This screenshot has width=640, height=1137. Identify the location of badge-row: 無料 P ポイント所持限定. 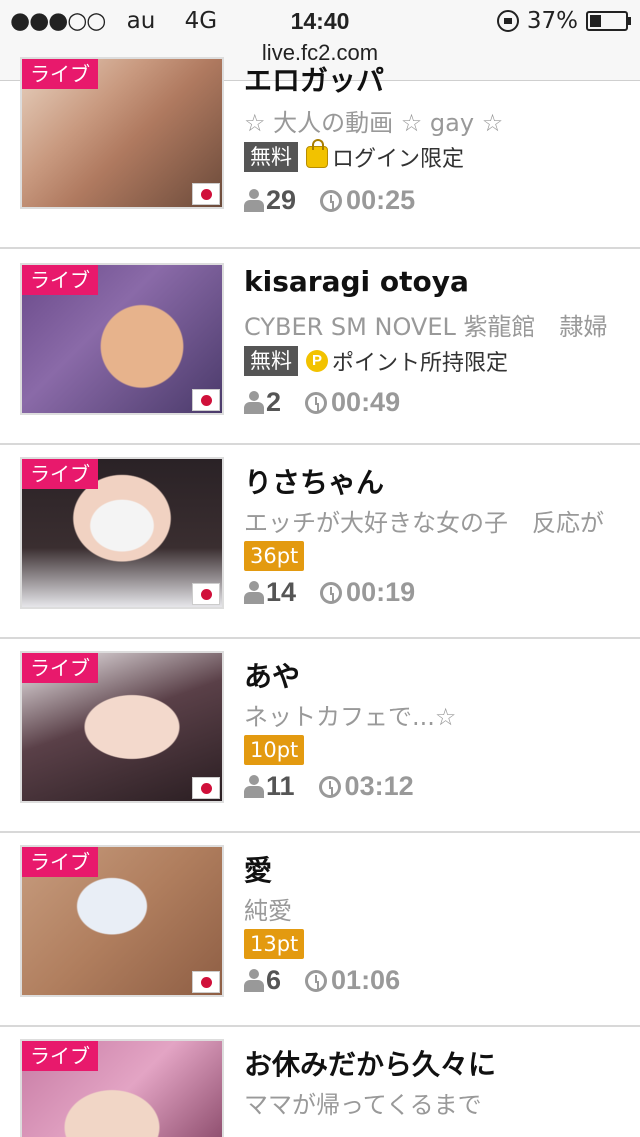
(376, 361).